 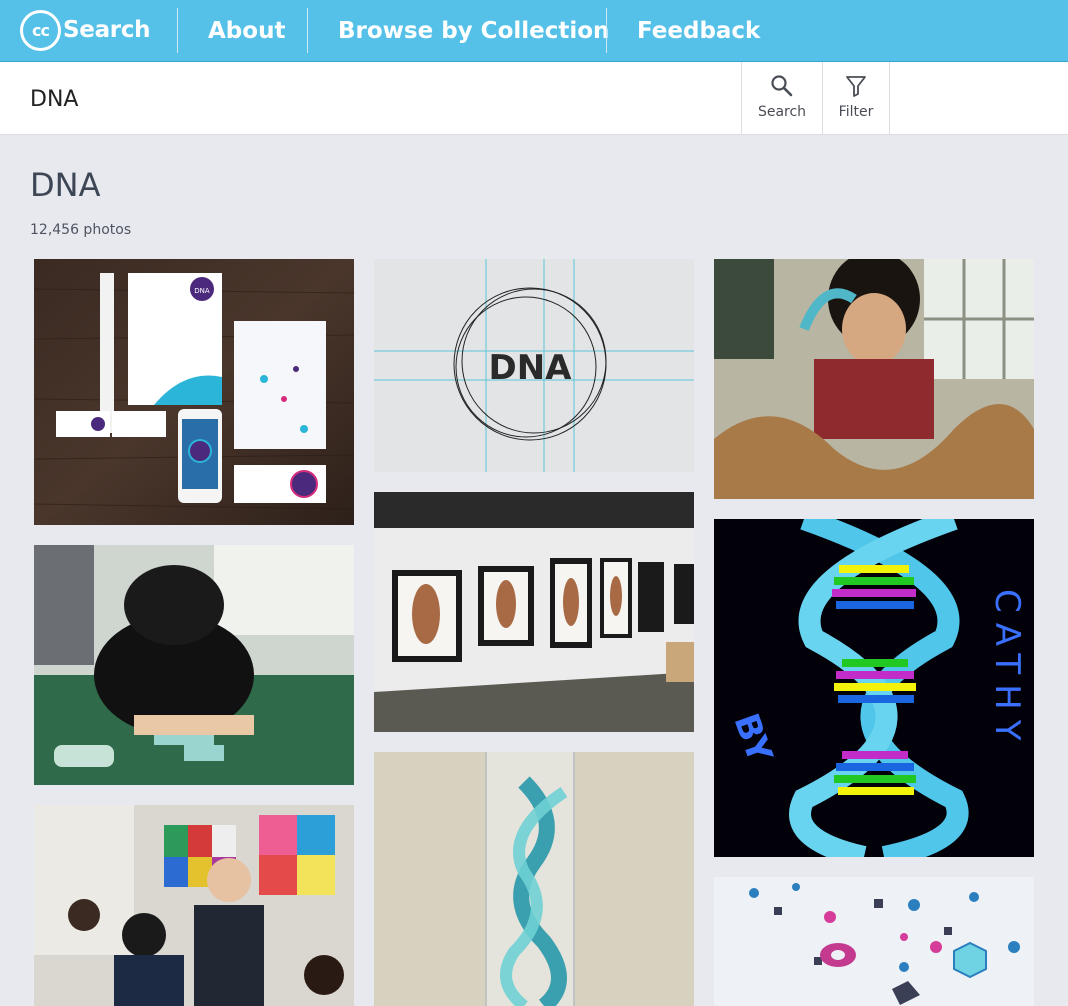 I want to click on photo-result-boy-building-model, so click(x=194, y=665).